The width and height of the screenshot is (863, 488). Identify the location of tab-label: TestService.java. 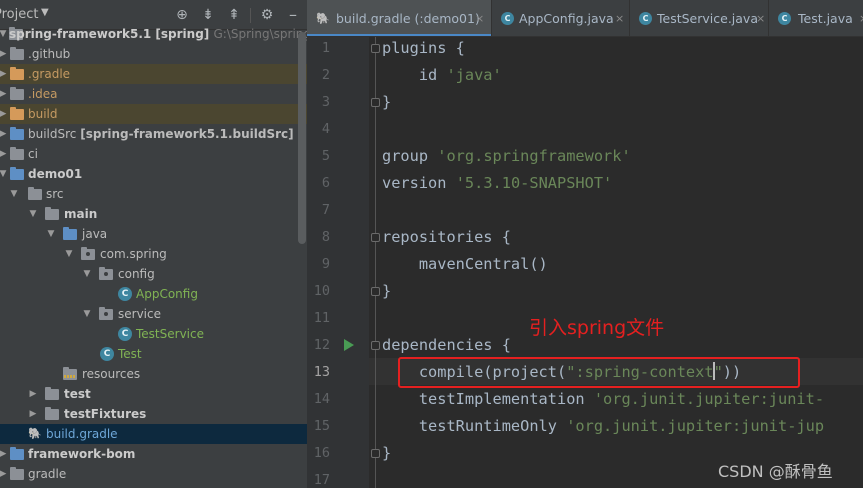
(707, 18).